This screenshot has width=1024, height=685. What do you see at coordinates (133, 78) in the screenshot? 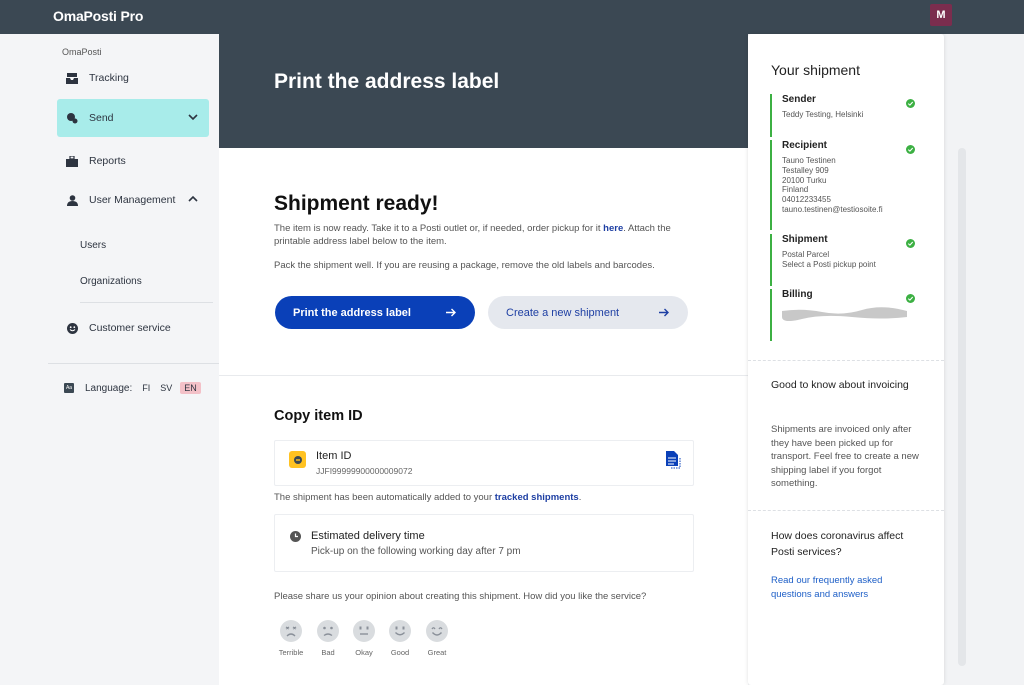
I see `sidebar-item-tracking: Tracking` at bounding box center [133, 78].